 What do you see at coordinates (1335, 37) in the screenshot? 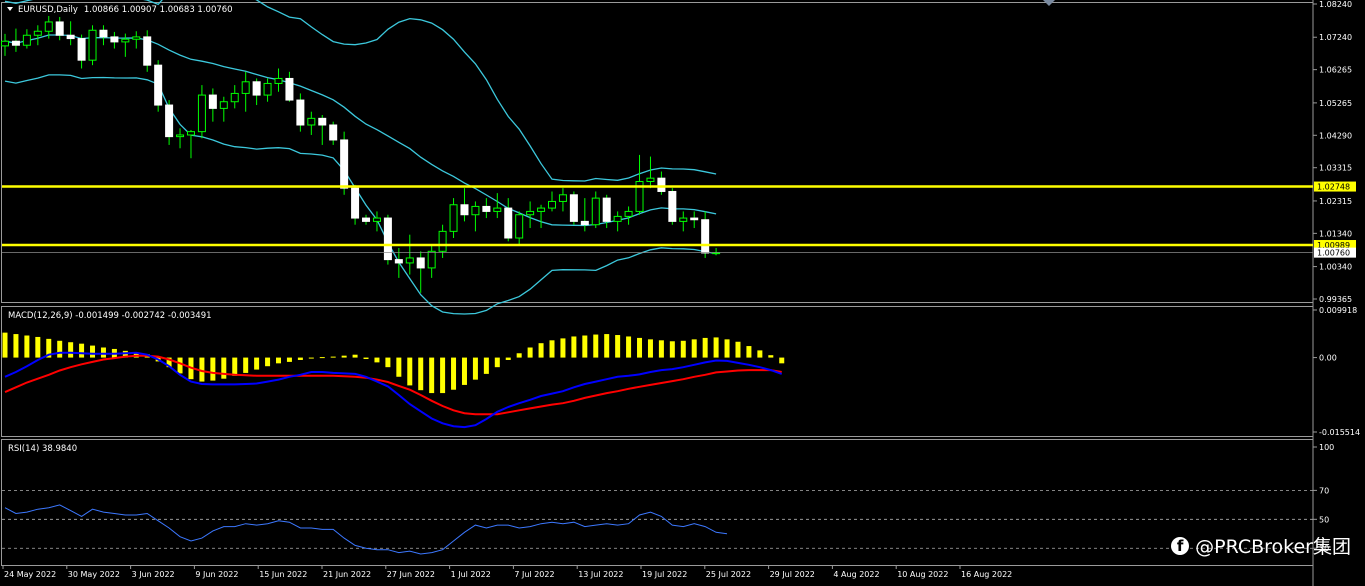
I see `price-tick-label: 1.07240` at bounding box center [1335, 37].